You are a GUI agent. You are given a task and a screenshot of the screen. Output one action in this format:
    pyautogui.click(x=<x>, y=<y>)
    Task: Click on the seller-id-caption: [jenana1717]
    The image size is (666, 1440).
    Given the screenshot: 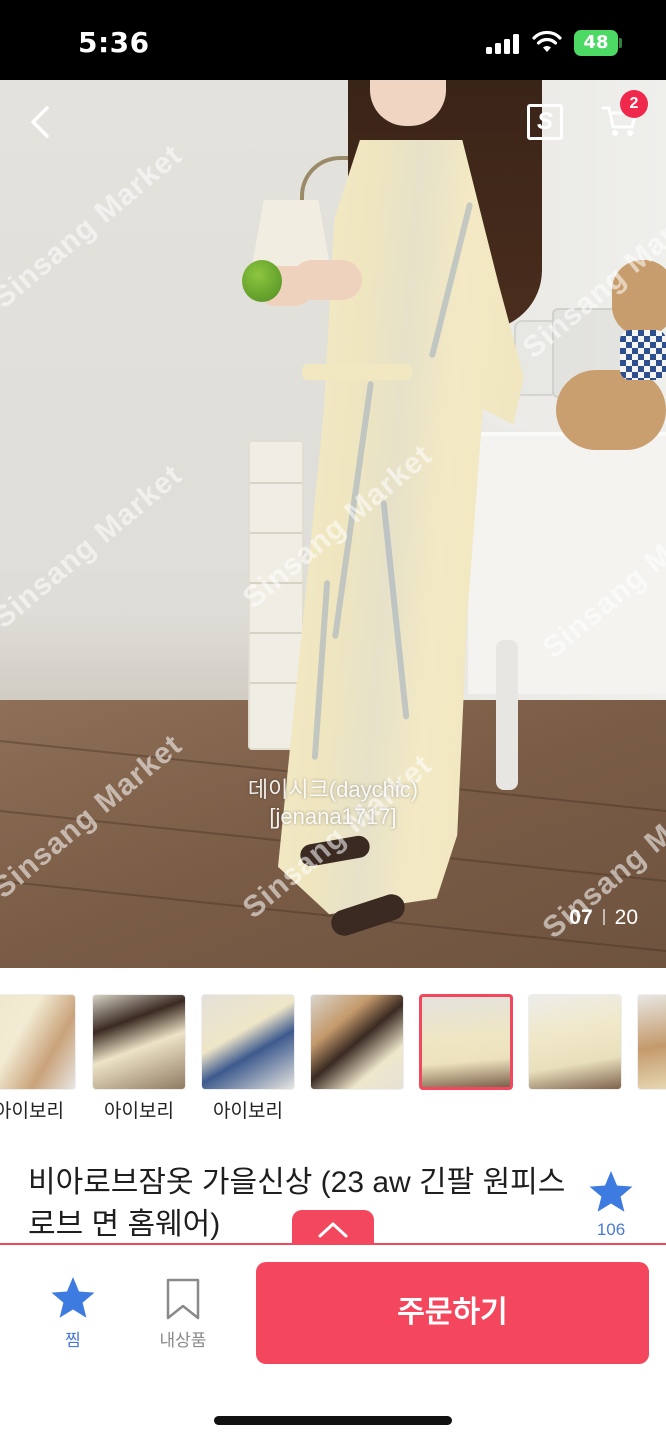 What is the action you would take?
    pyautogui.click(x=333, y=816)
    